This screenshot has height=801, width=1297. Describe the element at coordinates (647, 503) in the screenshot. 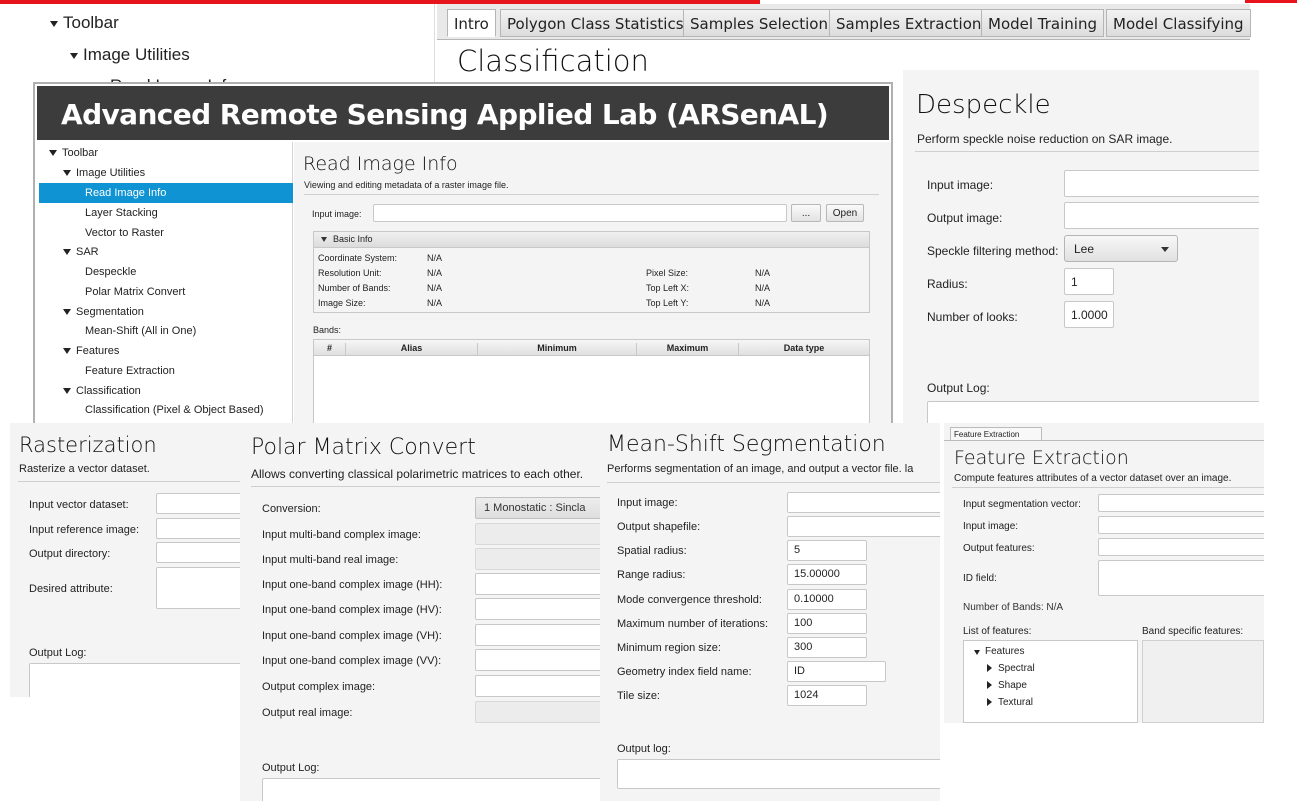

I see `ms-input-image-label: Input image:` at that location.